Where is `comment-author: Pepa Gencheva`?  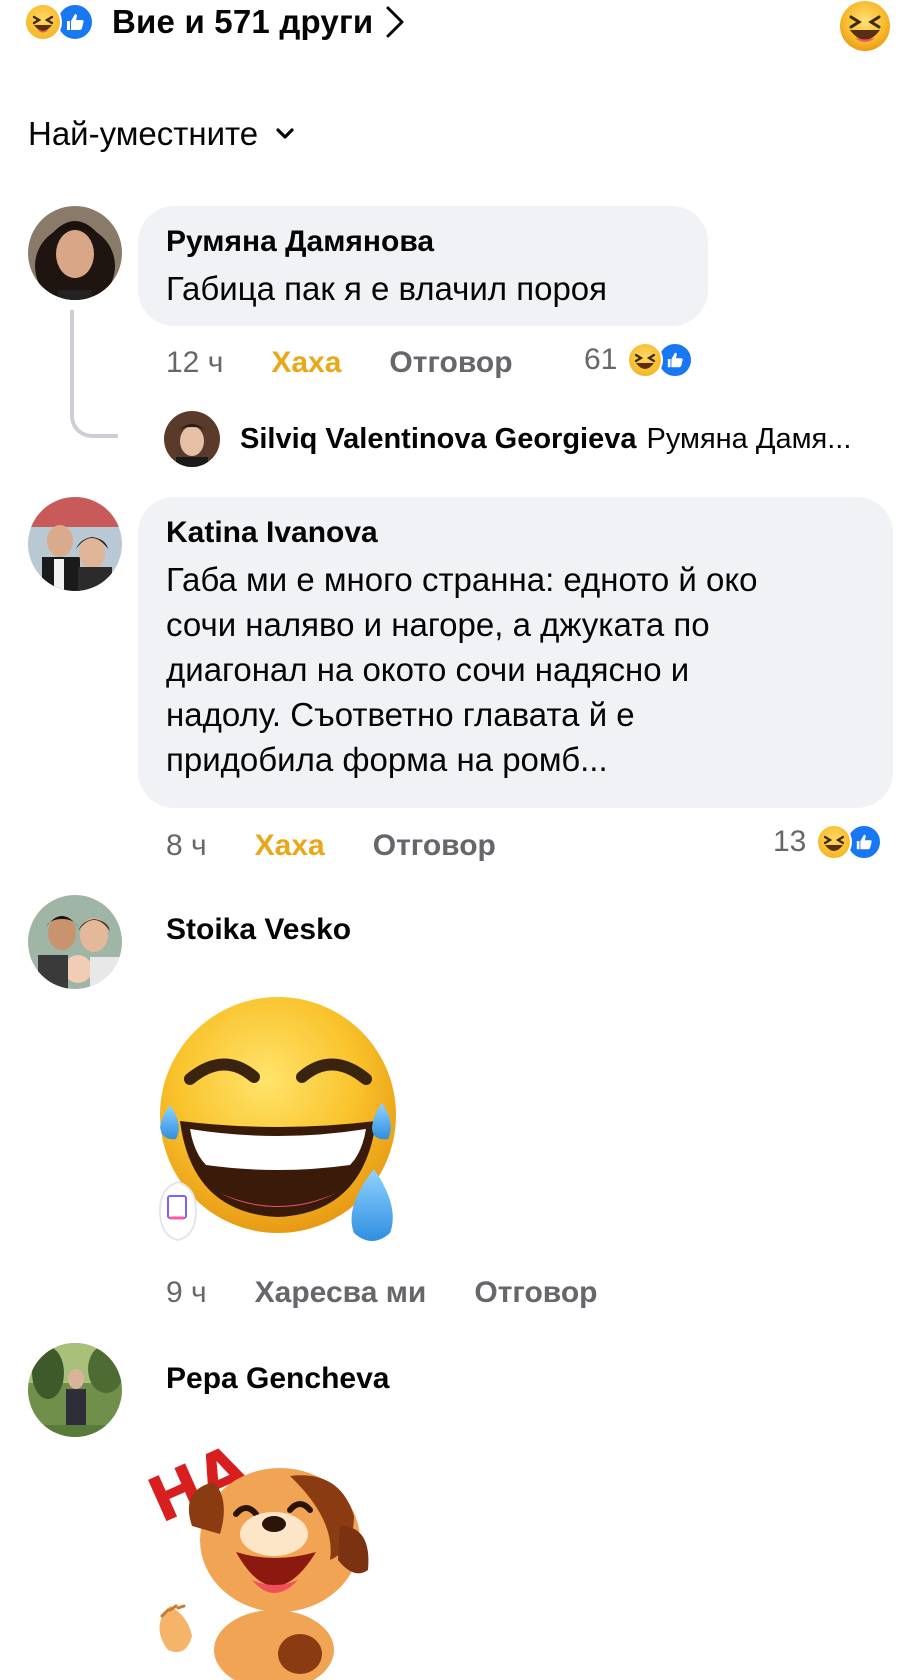
comment-author: Pepa Gencheva is located at coordinates (277, 1379).